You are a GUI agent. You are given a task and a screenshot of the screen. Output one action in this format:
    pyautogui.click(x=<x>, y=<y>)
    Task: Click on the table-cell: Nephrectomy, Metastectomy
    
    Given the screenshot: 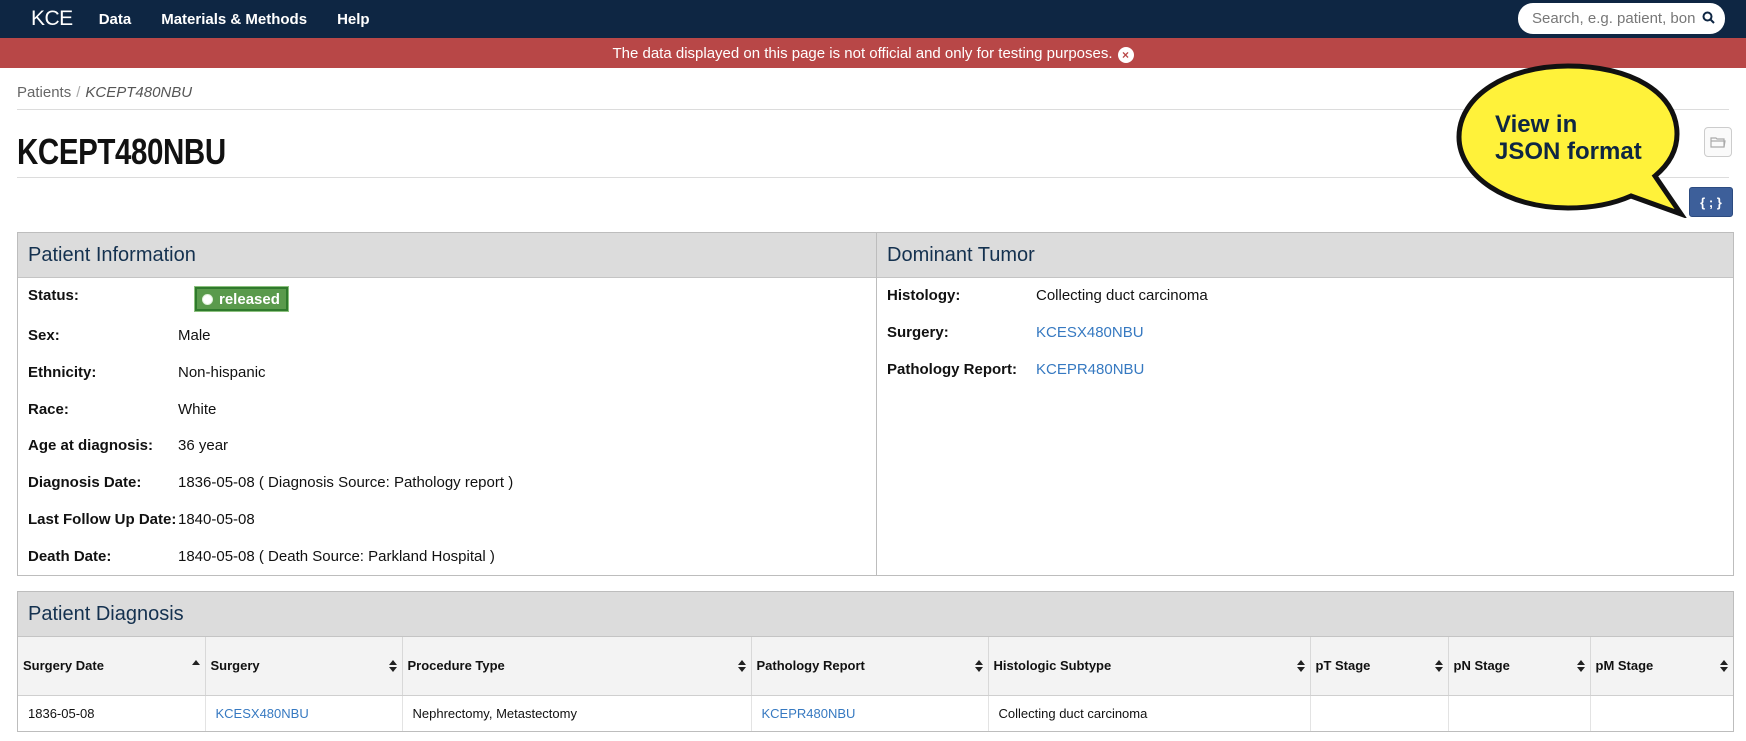 What is the action you would take?
    pyautogui.click(x=577, y=713)
    